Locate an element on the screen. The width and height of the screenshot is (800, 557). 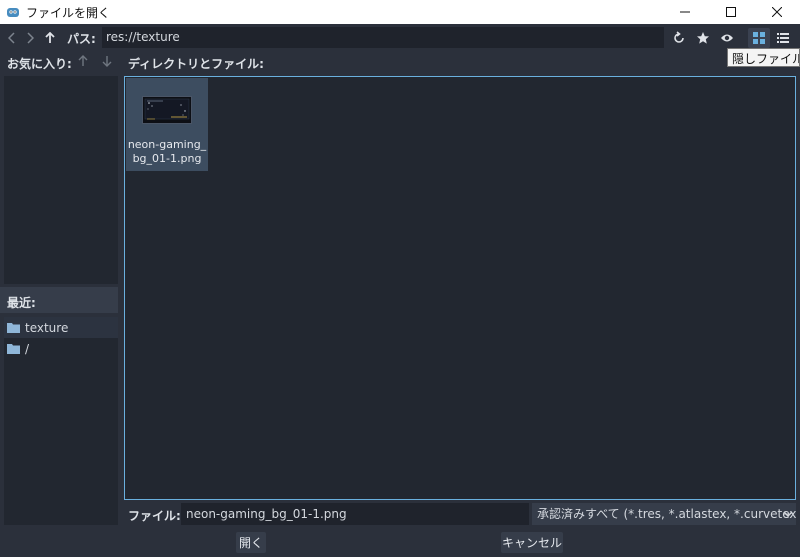
favorite-button is located at coordinates (703, 38).